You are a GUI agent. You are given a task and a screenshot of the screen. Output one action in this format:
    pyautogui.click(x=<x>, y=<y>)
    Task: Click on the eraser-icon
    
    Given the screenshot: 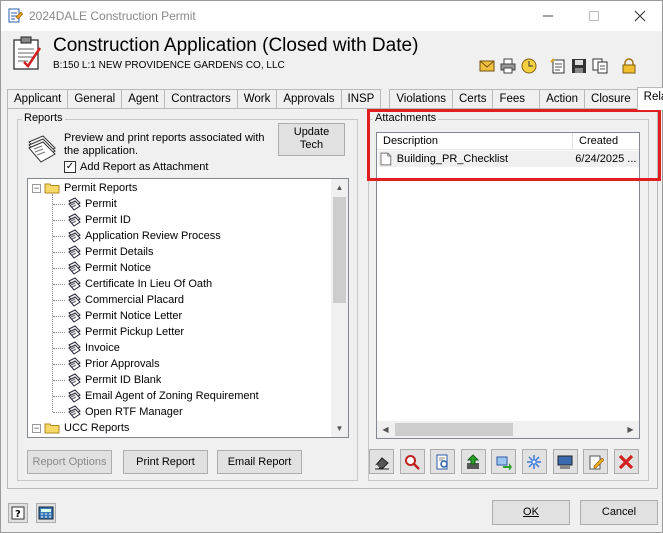 What is the action you would take?
    pyautogui.click(x=381, y=462)
    